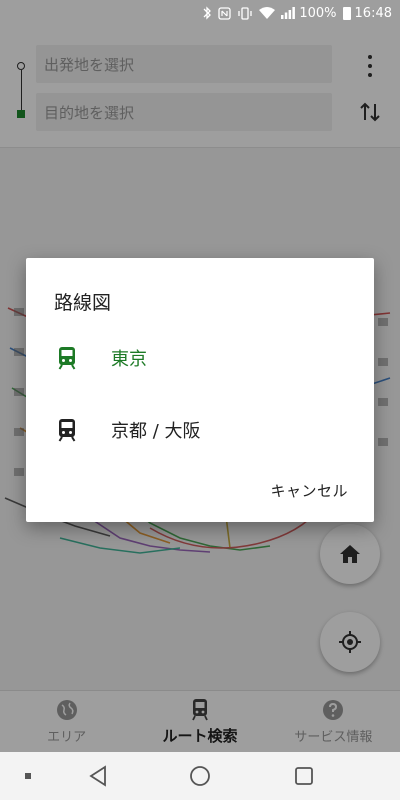  I want to click on cancel-button: キャンセル, so click(309, 490).